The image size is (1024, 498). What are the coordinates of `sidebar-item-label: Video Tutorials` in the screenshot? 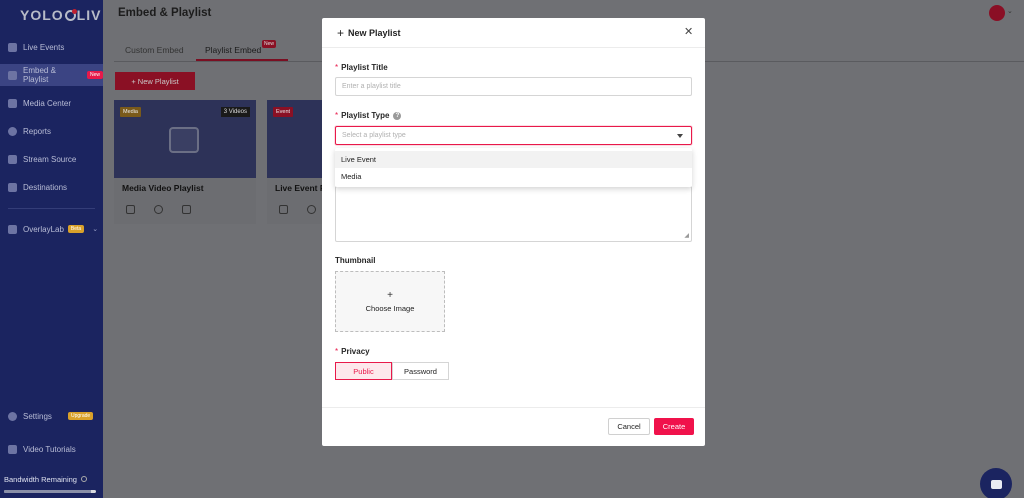 It's located at (49, 449).